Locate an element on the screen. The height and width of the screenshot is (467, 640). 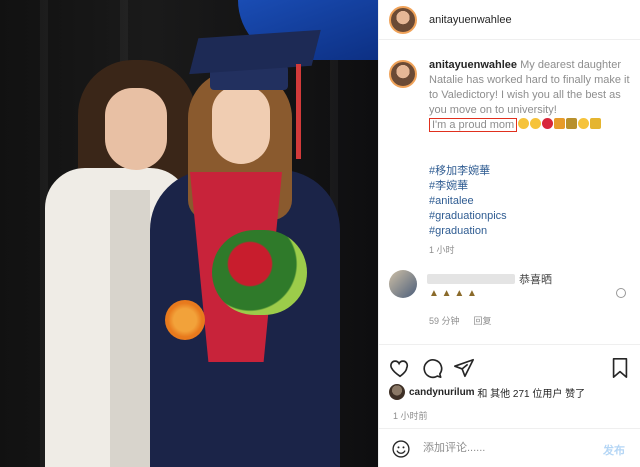
hashtag-link: #anitalee is located at coordinates (468, 201).